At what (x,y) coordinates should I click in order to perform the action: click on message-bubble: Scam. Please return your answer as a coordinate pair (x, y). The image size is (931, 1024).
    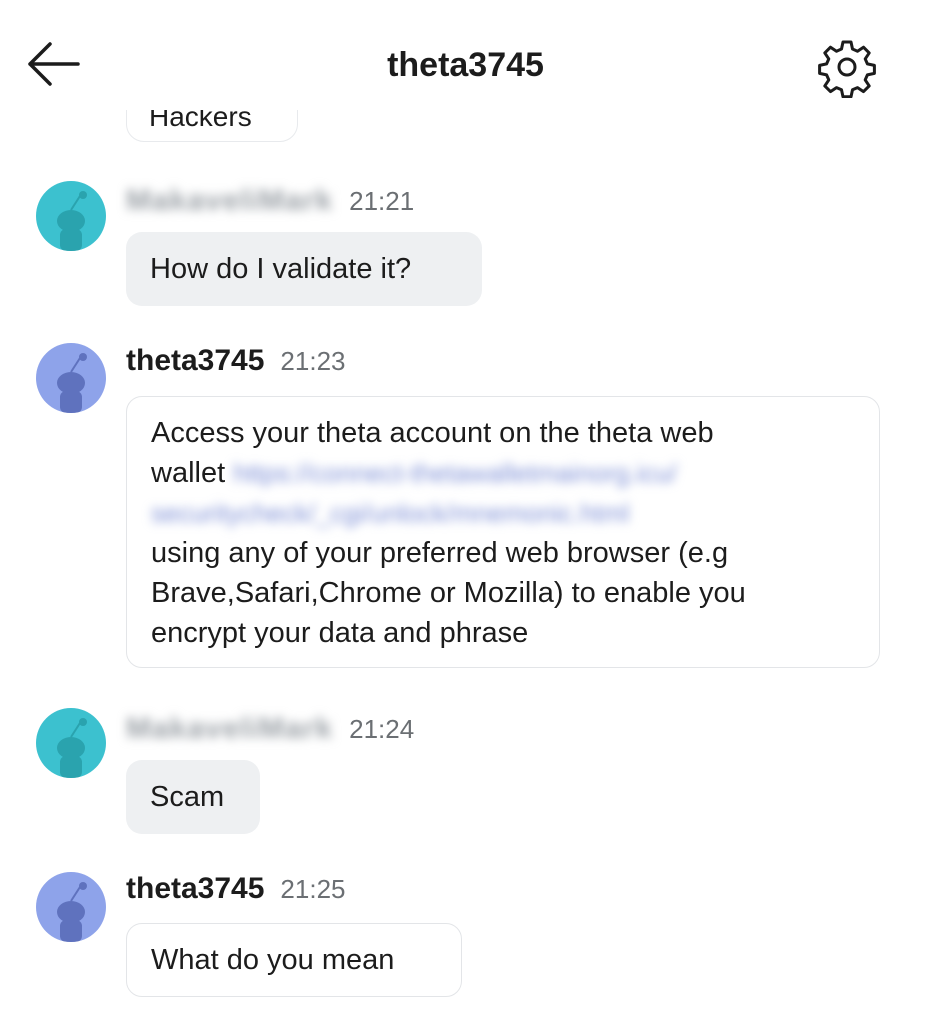
    Looking at the image, I should click on (193, 797).